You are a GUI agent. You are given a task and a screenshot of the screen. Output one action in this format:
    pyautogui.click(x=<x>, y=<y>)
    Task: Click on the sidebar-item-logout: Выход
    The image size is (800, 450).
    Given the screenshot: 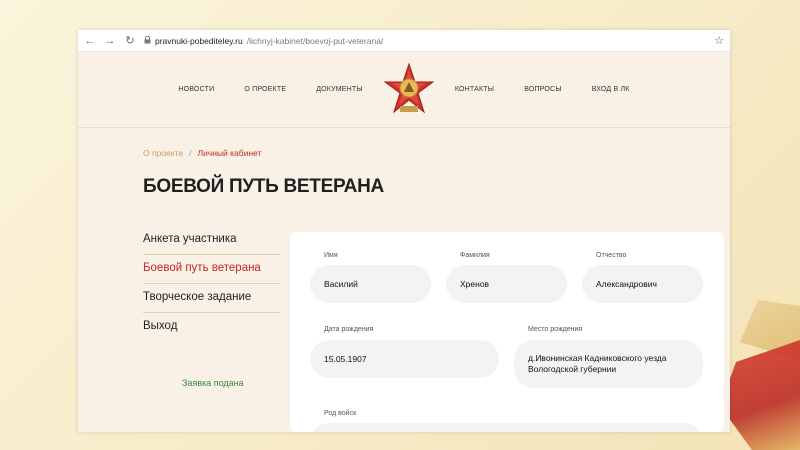 What is the action you would take?
    pyautogui.click(x=211, y=327)
    